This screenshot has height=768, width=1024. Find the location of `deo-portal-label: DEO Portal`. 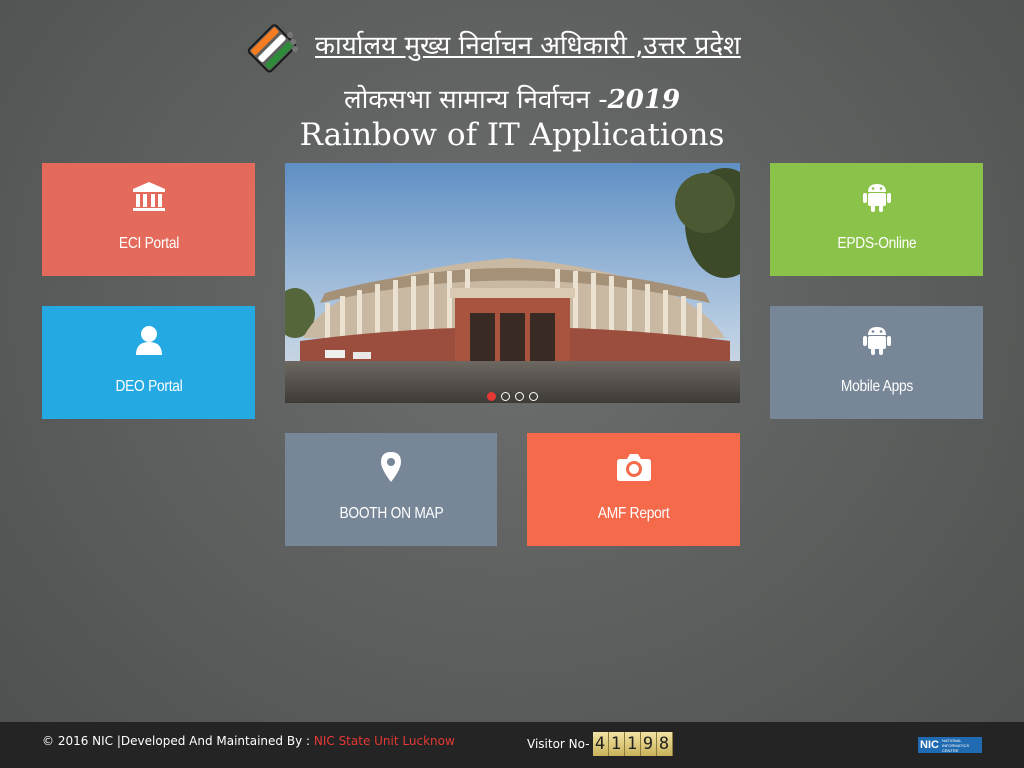

deo-portal-label: DEO Portal is located at coordinates (148, 386).